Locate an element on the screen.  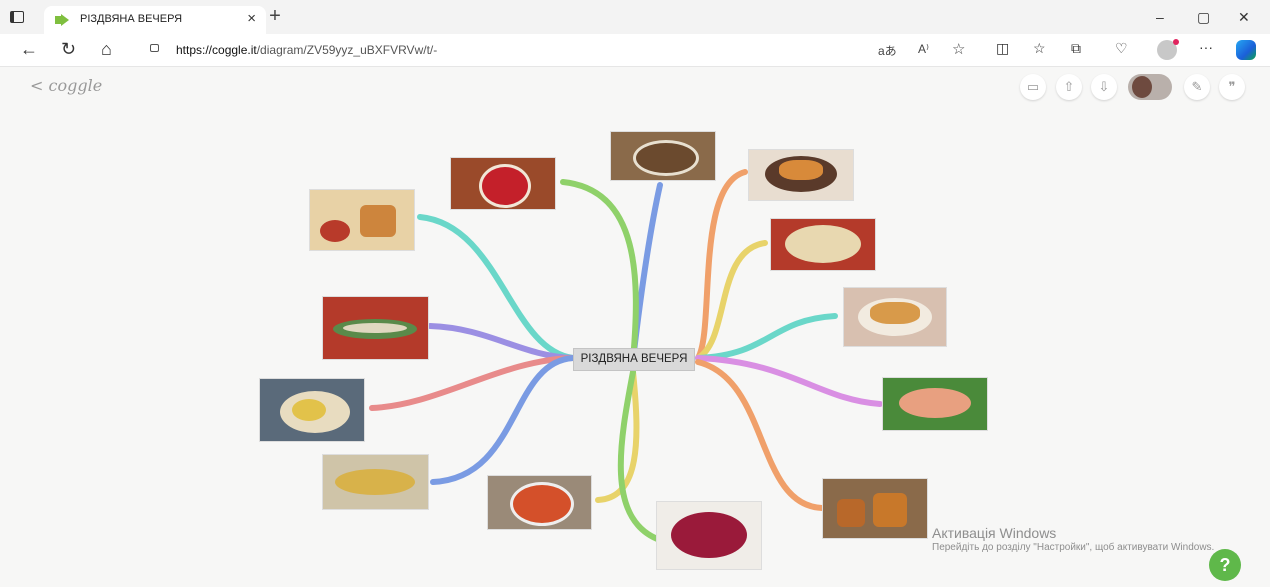
activation-title: Активація Windows is located at coordinates (994, 533).